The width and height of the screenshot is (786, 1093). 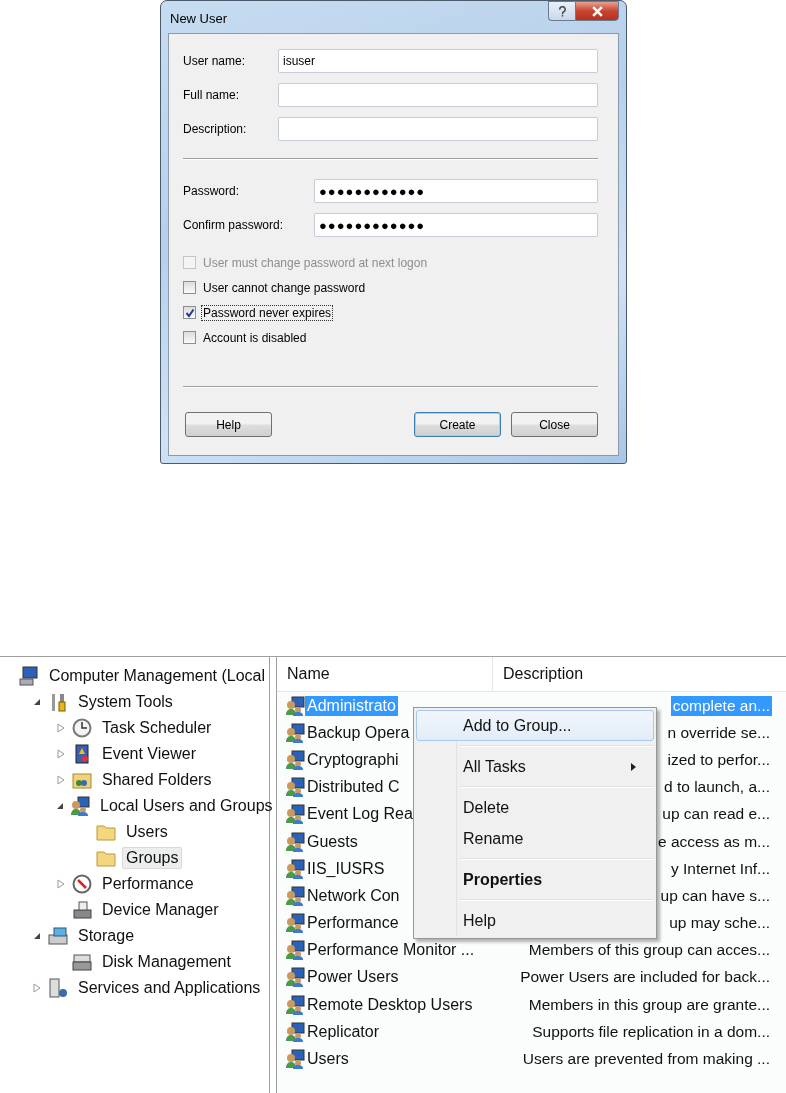 What do you see at coordinates (28, 676) in the screenshot?
I see `computer-icon` at bounding box center [28, 676].